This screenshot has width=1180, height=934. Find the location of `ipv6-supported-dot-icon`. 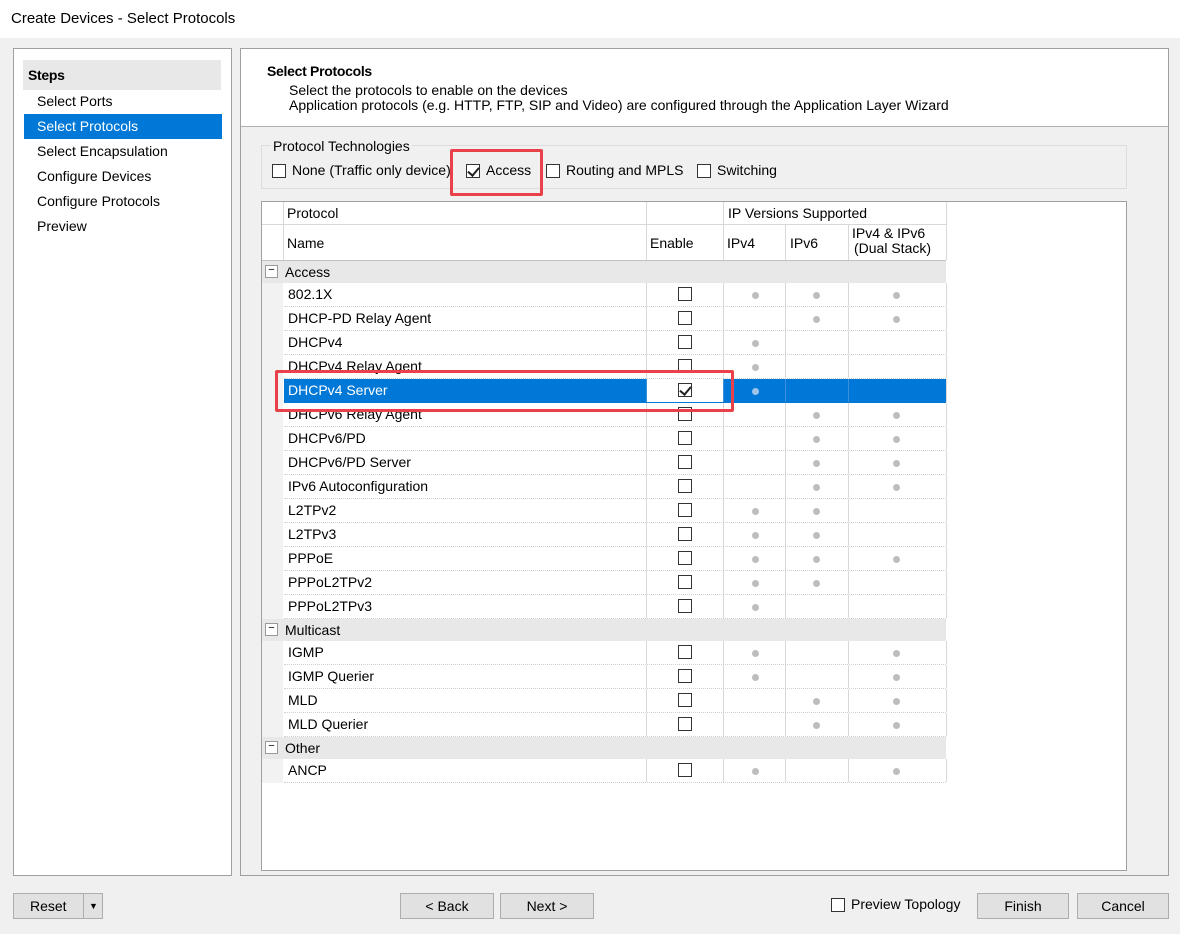

ipv6-supported-dot-icon is located at coordinates (816, 439).